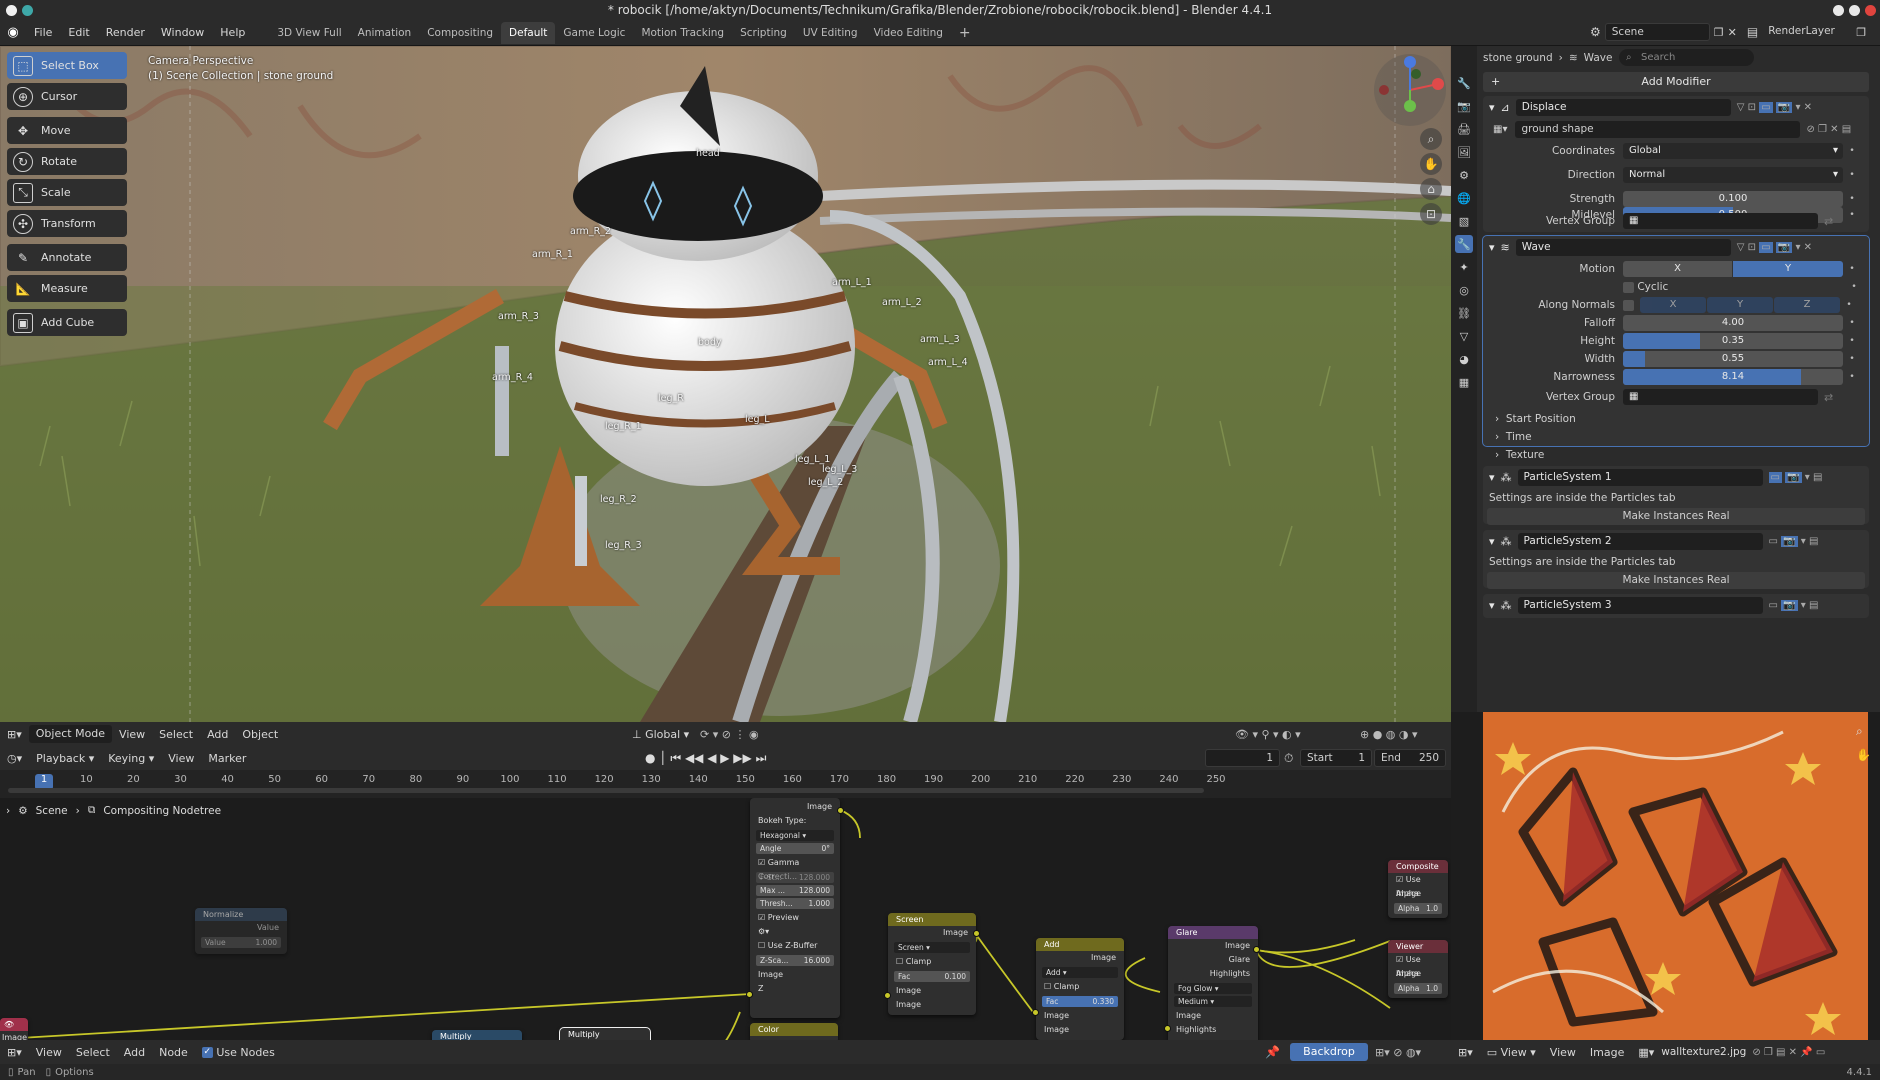 The width and height of the screenshot is (1880, 1080). I want to click on texture-field: ground shape, so click(1658, 129).